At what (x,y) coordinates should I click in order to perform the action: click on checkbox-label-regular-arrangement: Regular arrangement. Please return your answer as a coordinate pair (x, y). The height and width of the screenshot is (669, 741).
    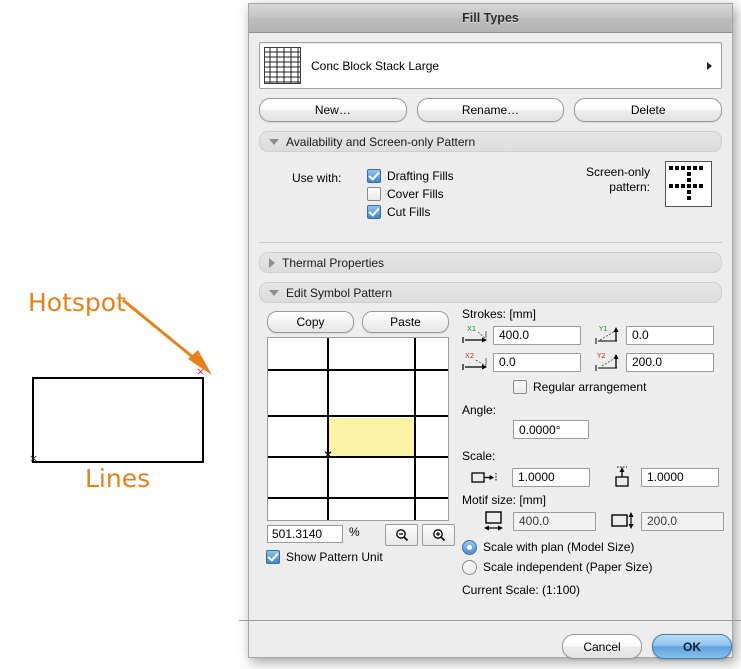
    Looking at the image, I should click on (590, 386).